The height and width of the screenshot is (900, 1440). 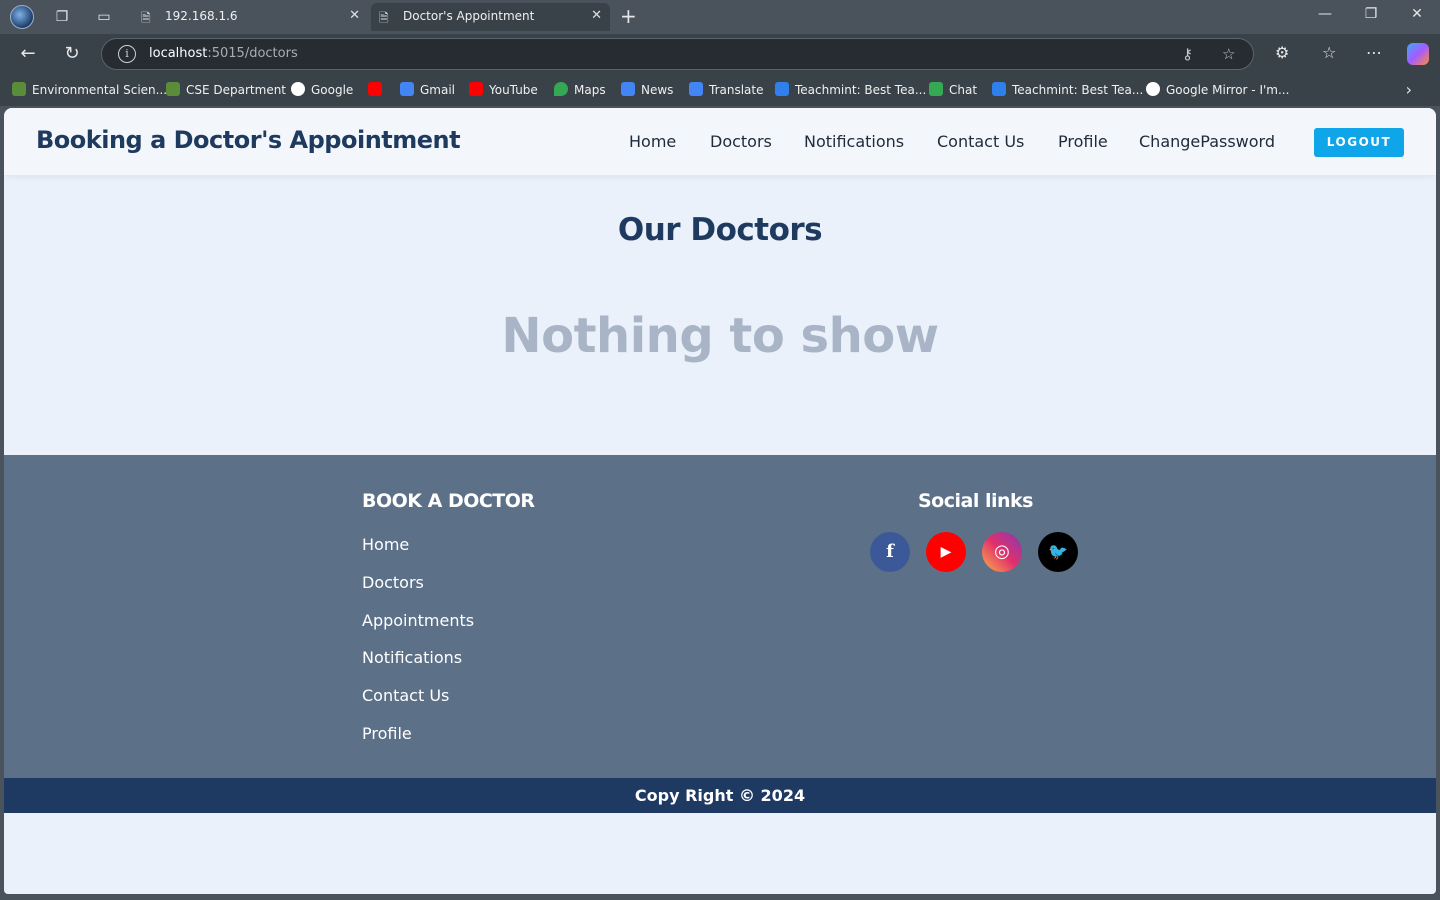 What do you see at coordinates (1359, 142) in the screenshot?
I see `logout-button: LOGOUT` at bounding box center [1359, 142].